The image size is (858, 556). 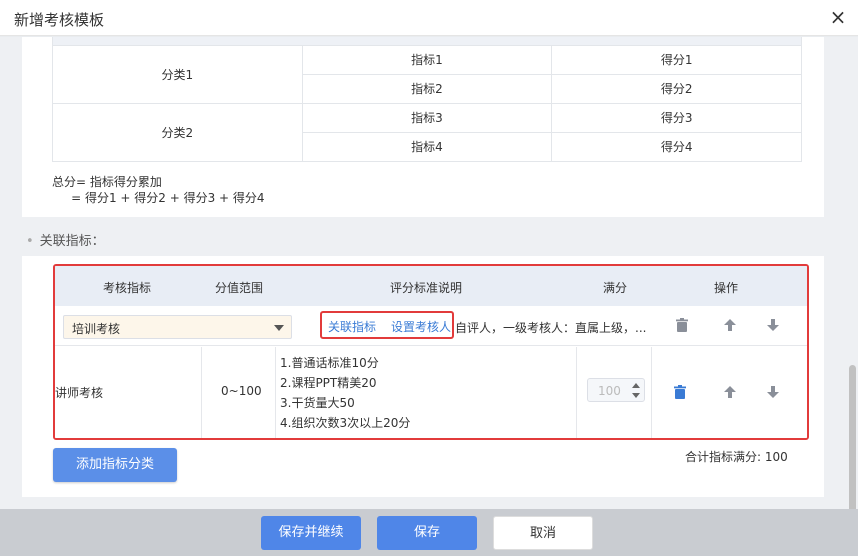 What do you see at coordinates (127, 288) in the screenshot?
I see `header-metric: 考核指标` at bounding box center [127, 288].